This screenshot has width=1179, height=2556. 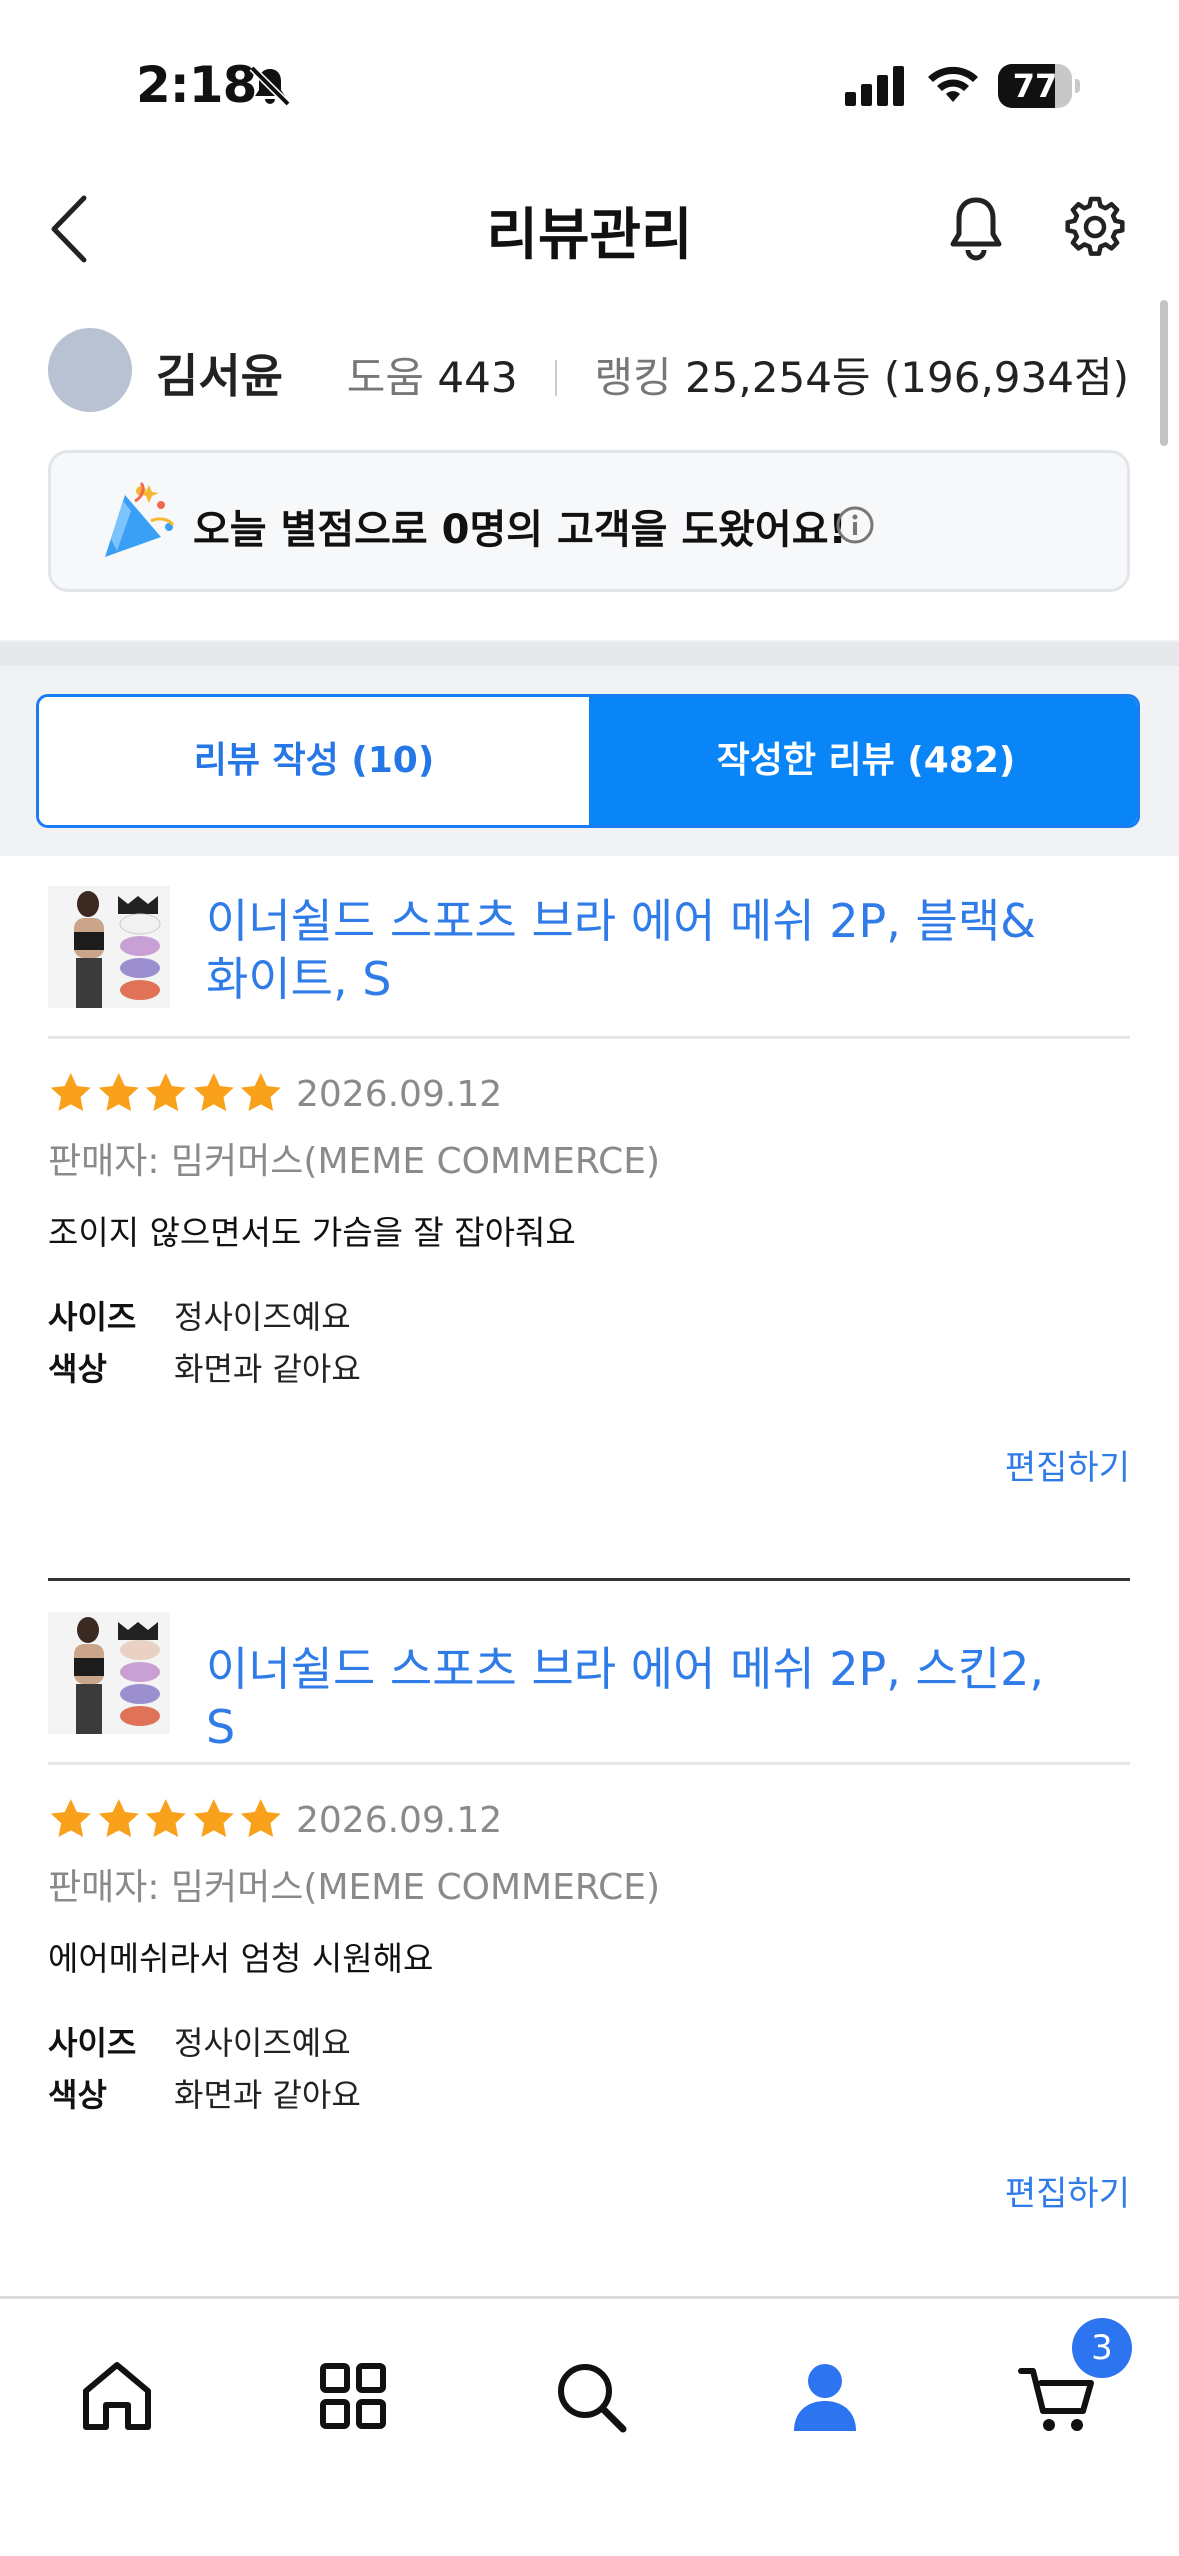 I want to click on profile-name: 김서윤, so click(x=219, y=376).